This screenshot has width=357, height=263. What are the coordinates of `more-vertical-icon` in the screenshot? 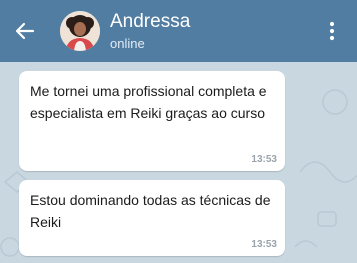 It's located at (332, 31).